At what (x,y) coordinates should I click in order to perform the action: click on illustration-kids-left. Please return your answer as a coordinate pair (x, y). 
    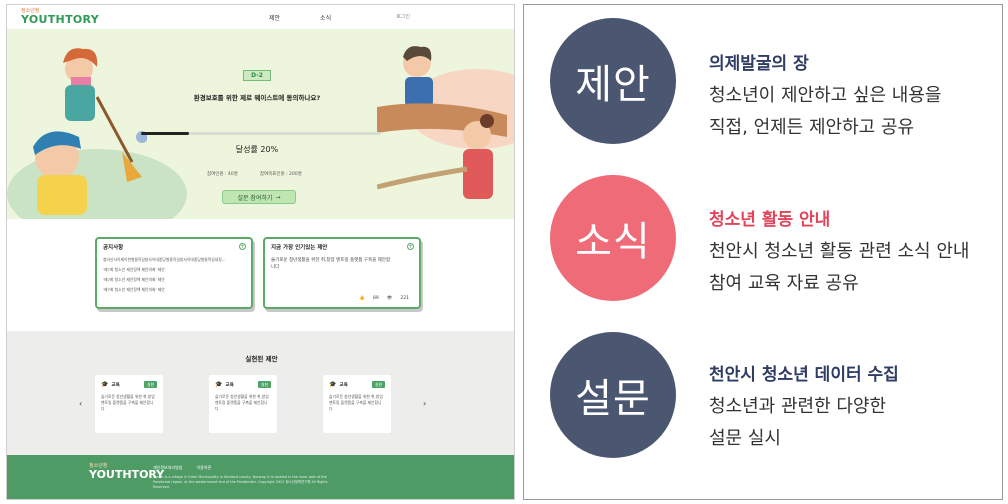
    Looking at the image, I should click on (90, 131).